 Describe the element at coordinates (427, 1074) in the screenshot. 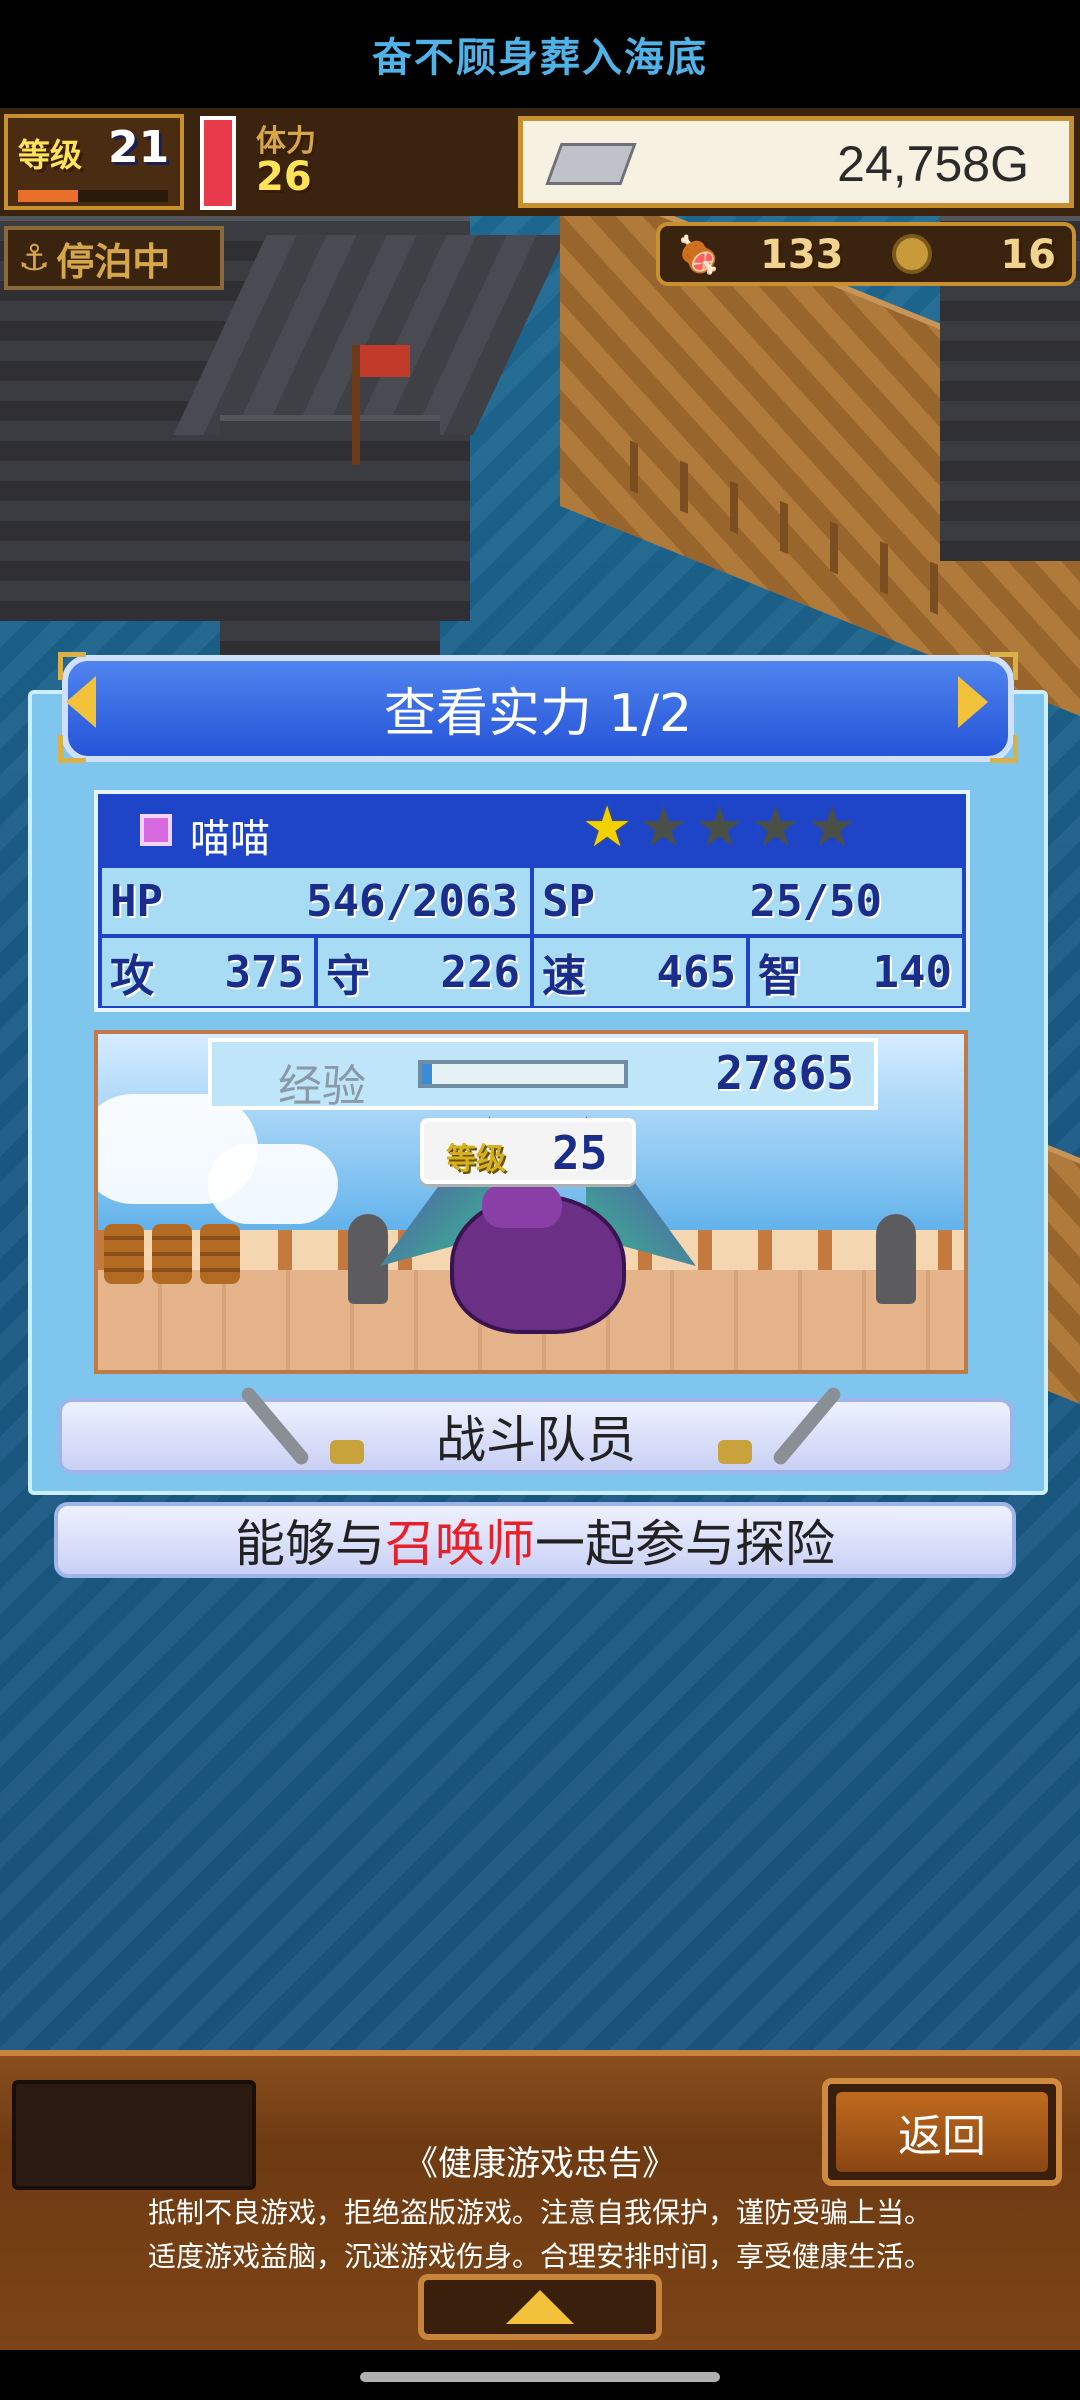

I see `exp-bar-fill` at that location.